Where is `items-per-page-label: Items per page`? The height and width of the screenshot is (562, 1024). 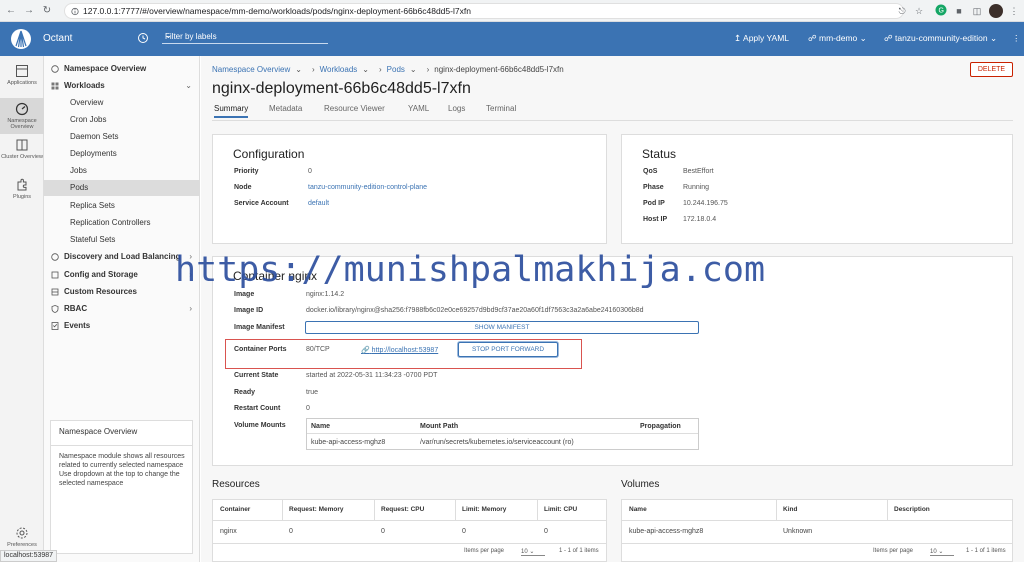 items-per-page-label: Items per page is located at coordinates (484, 551).